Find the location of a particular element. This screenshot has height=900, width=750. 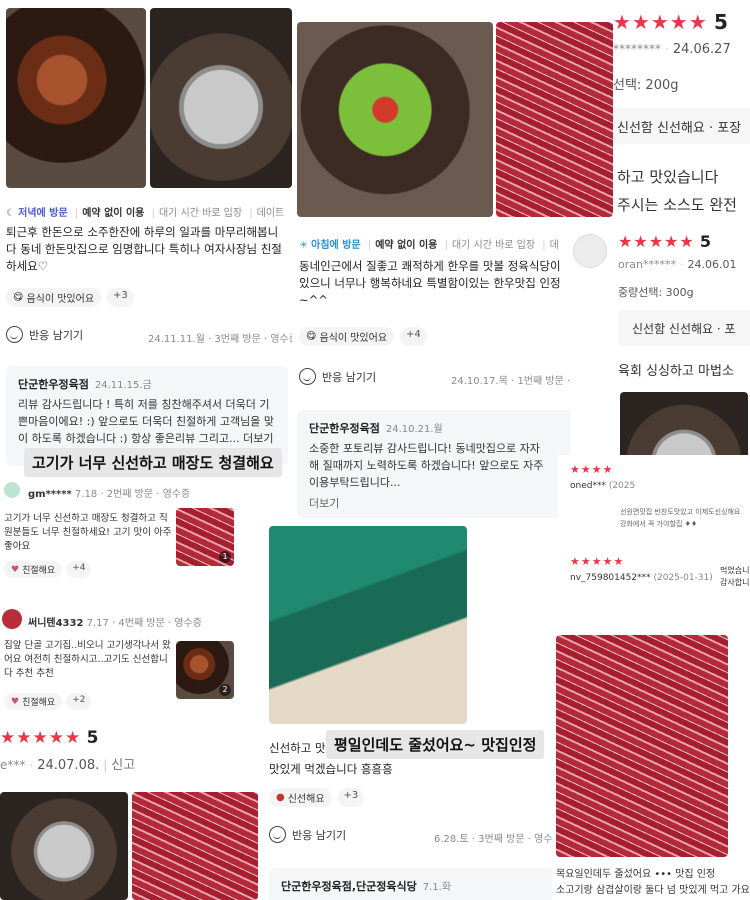

user-meta: nv_759801452*** (2025-01-31) is located at coordinates (641, 578).